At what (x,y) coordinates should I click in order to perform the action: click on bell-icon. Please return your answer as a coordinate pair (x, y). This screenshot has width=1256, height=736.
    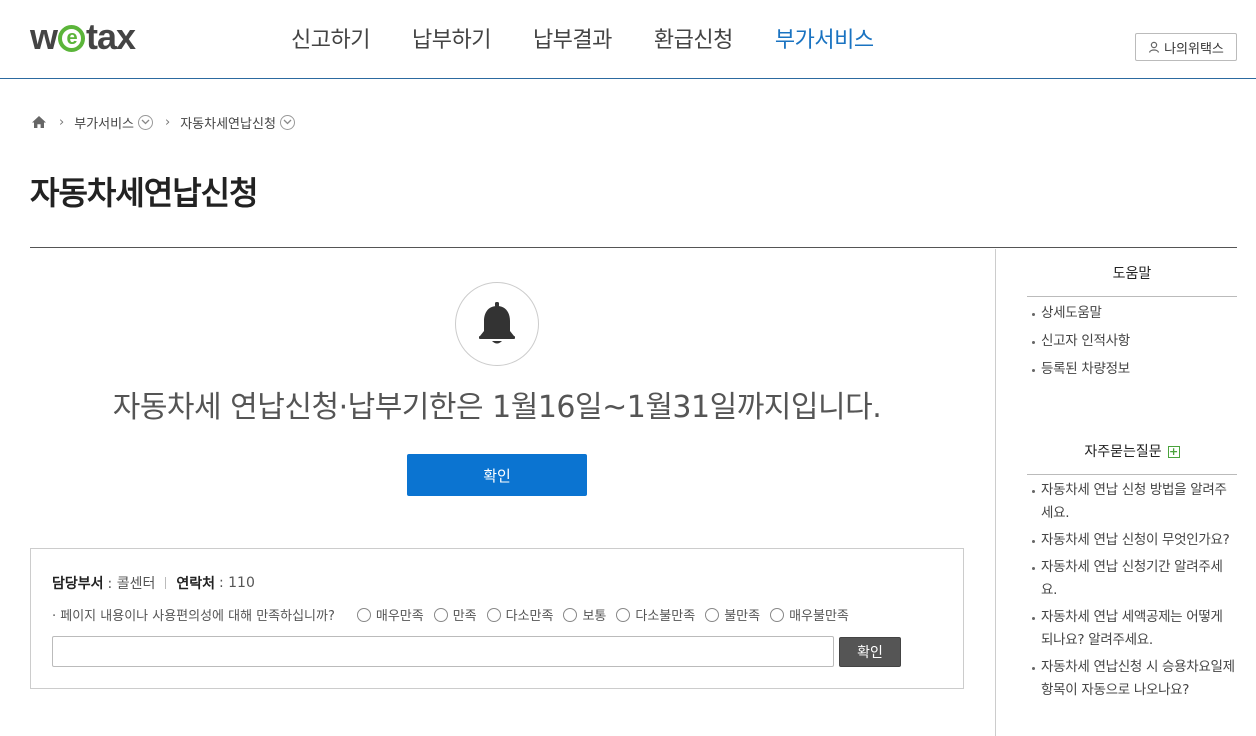
    Looking at the image, I should click on (497, 323).